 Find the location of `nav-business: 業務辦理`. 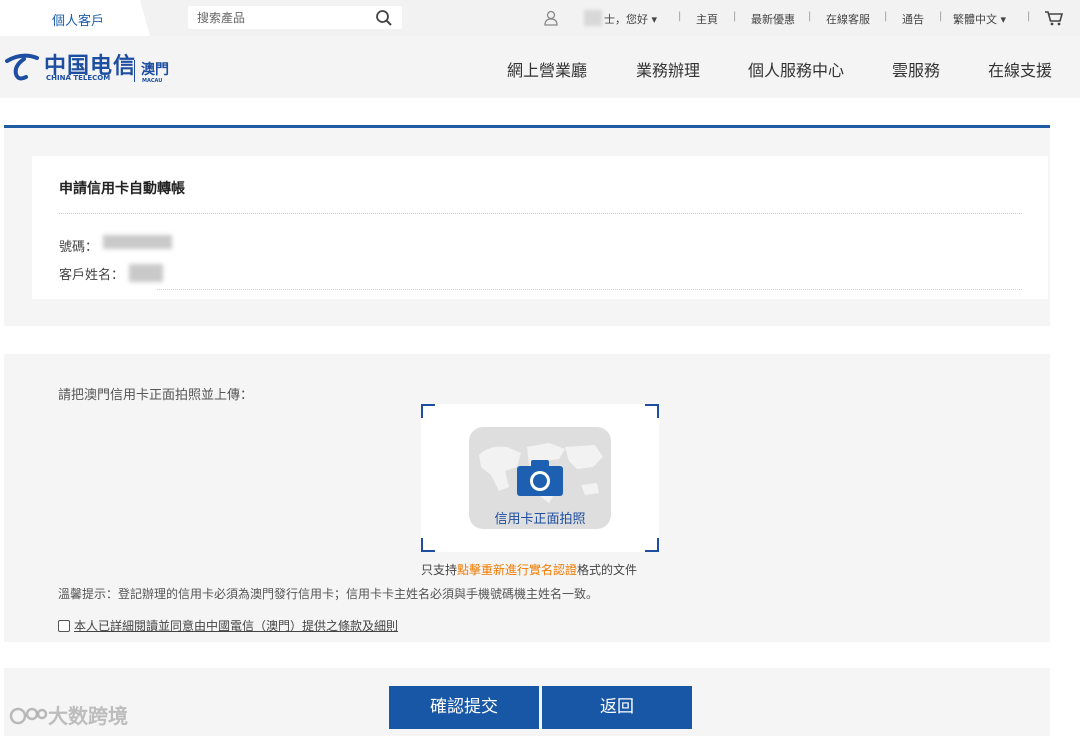

nav-business: 業務辦理 is located at coordinates (668, 69).